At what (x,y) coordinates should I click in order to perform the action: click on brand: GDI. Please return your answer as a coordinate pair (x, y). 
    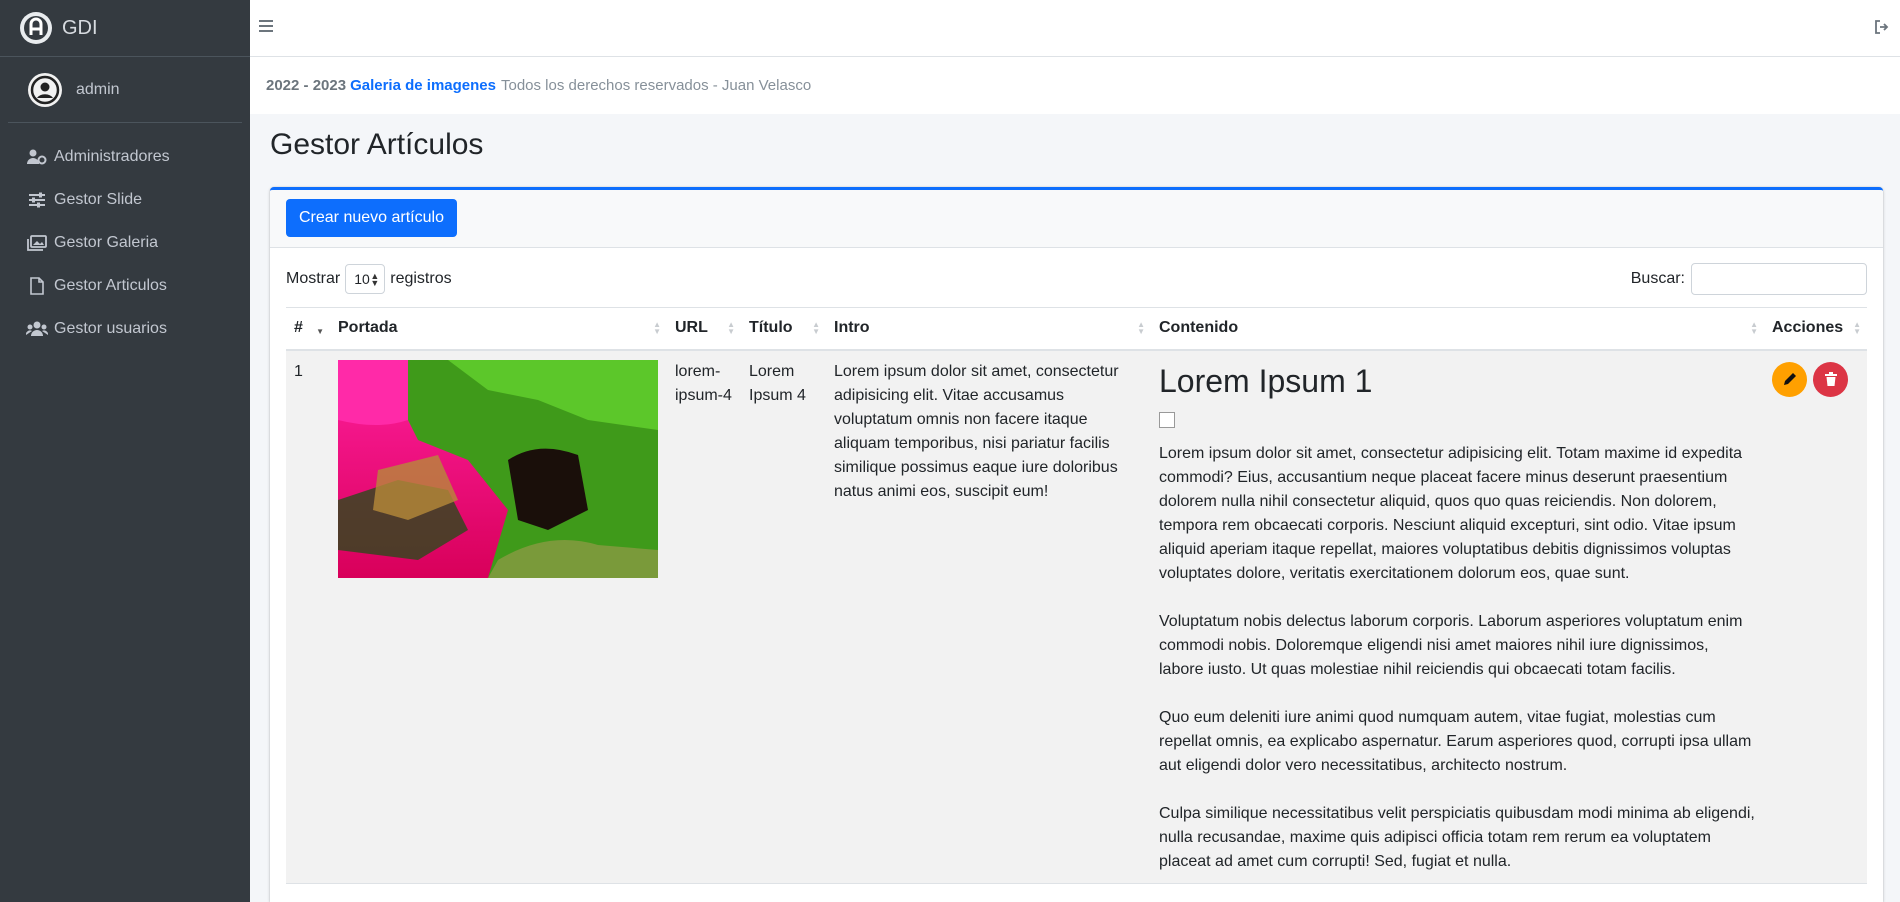
    Looking at the image, I should click on (125, 28).